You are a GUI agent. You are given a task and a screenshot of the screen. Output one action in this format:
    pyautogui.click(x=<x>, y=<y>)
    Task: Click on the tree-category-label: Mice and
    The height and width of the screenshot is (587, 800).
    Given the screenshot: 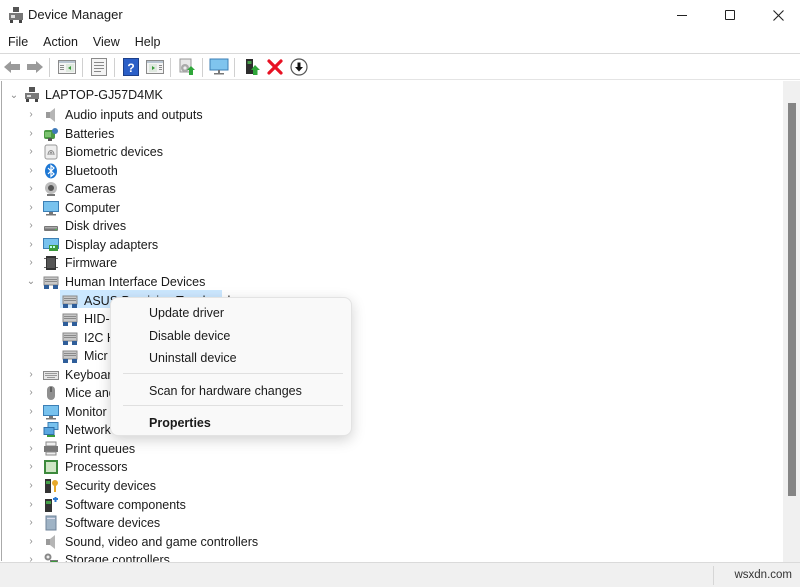 What is the action you would take?
    pyautogui.click(x=90, y=393)
    